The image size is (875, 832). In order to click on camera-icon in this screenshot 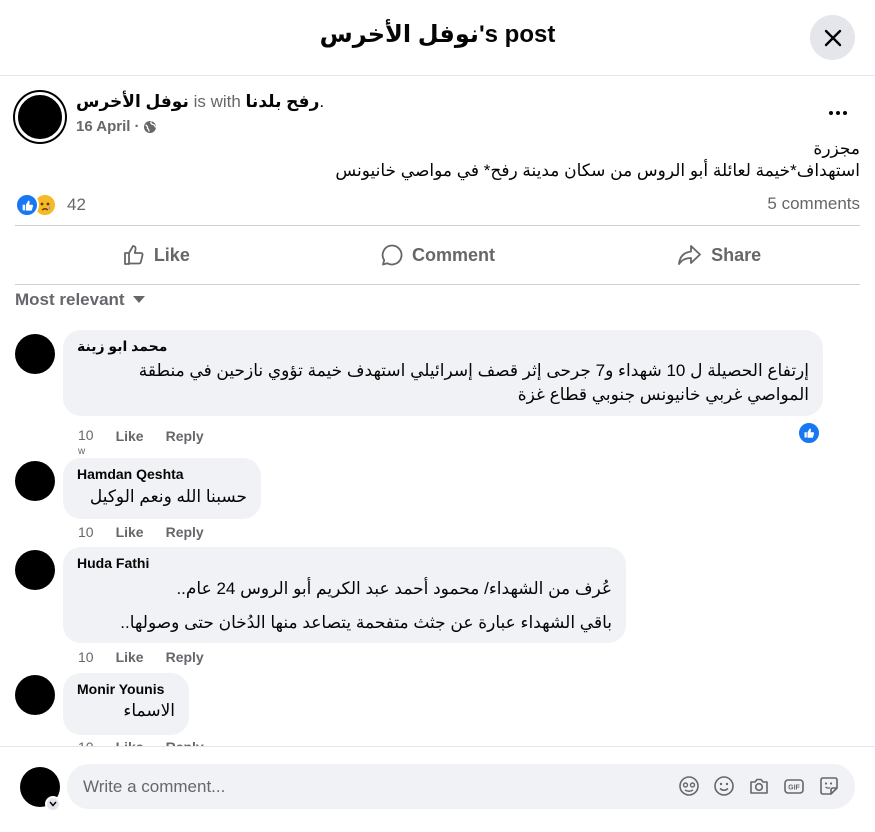, I will do `click(759, 786)`.